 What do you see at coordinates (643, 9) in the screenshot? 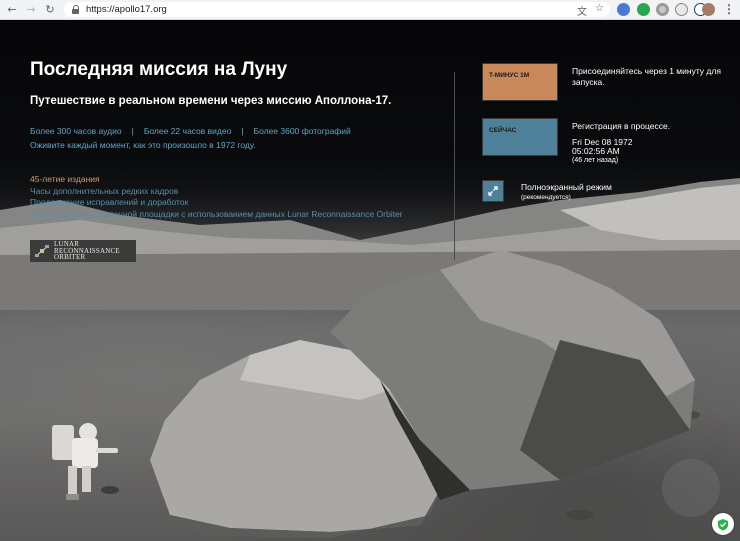
I see `extension-evernote-icon` at bounding box center [643, 9].